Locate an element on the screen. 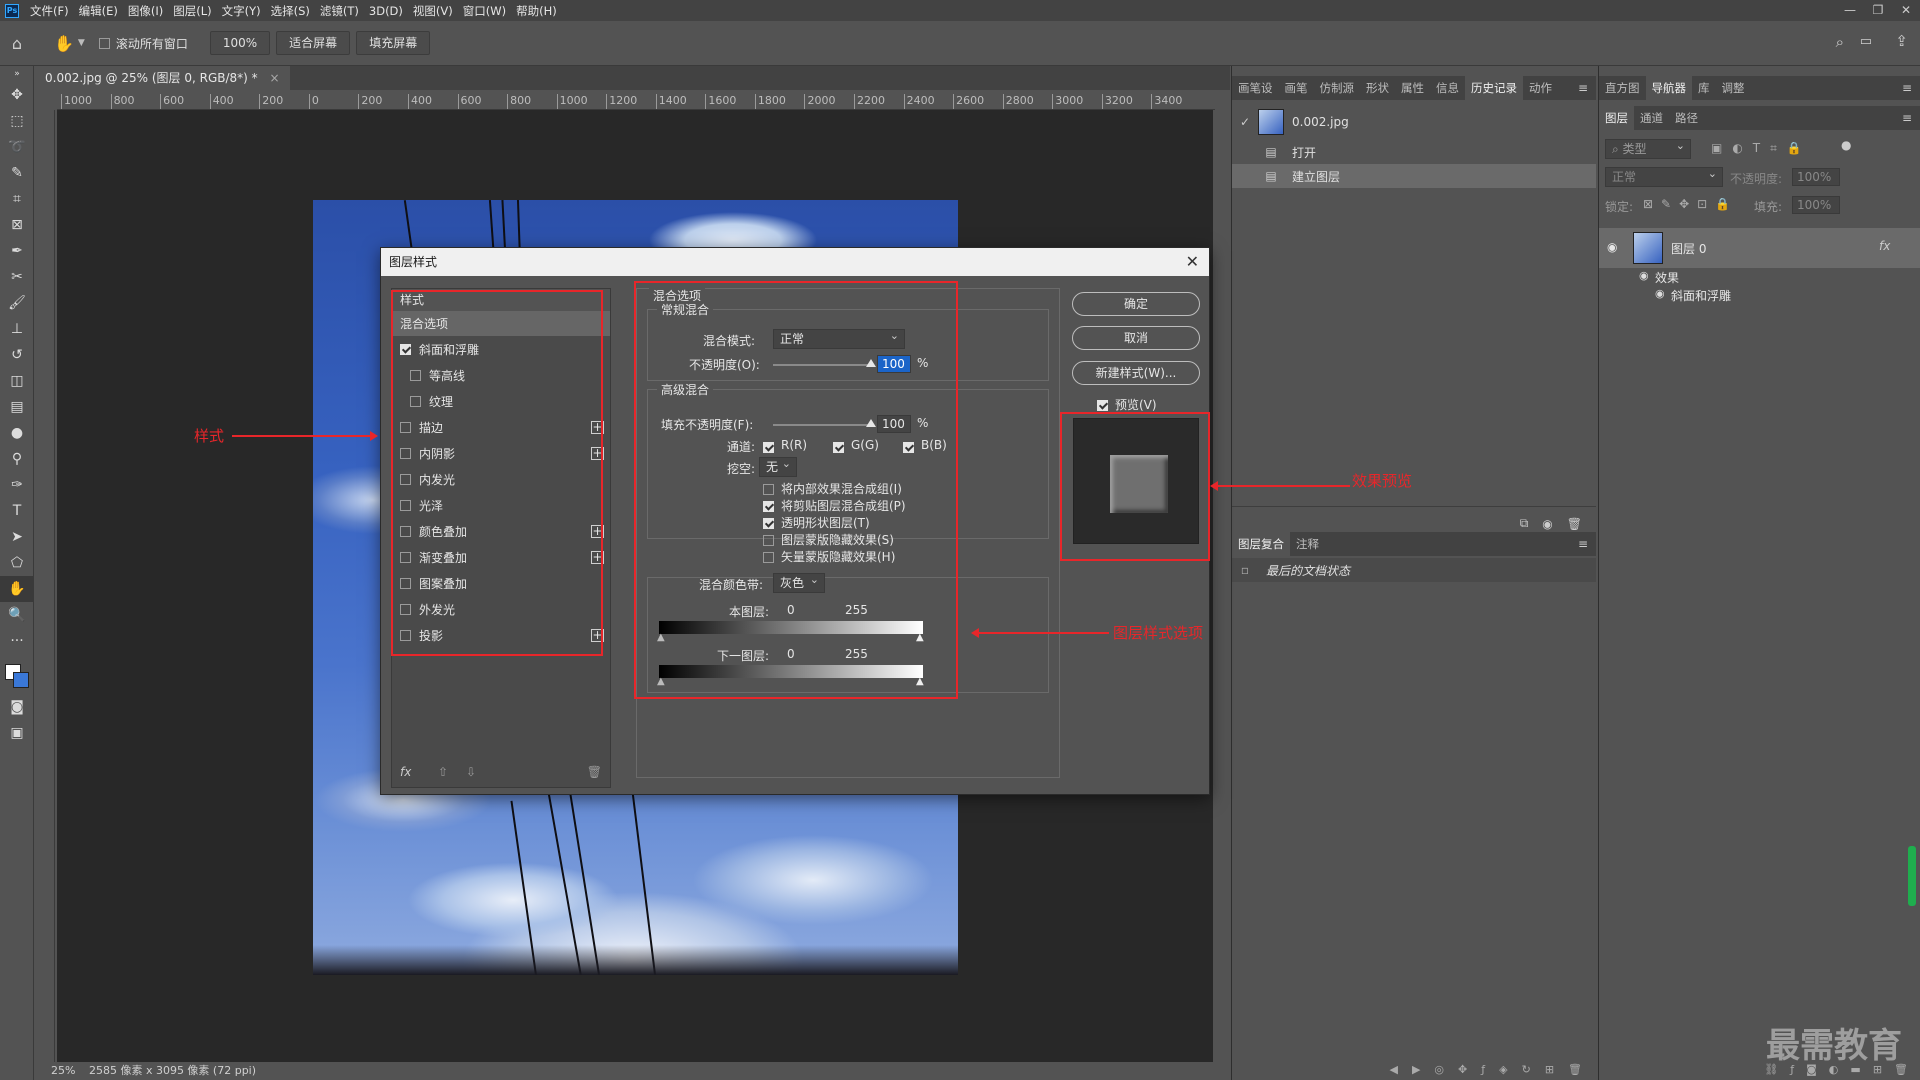 The image size is (1920, 1080). visibility-icon: ◎ is located at coordinates (1439, 1069).